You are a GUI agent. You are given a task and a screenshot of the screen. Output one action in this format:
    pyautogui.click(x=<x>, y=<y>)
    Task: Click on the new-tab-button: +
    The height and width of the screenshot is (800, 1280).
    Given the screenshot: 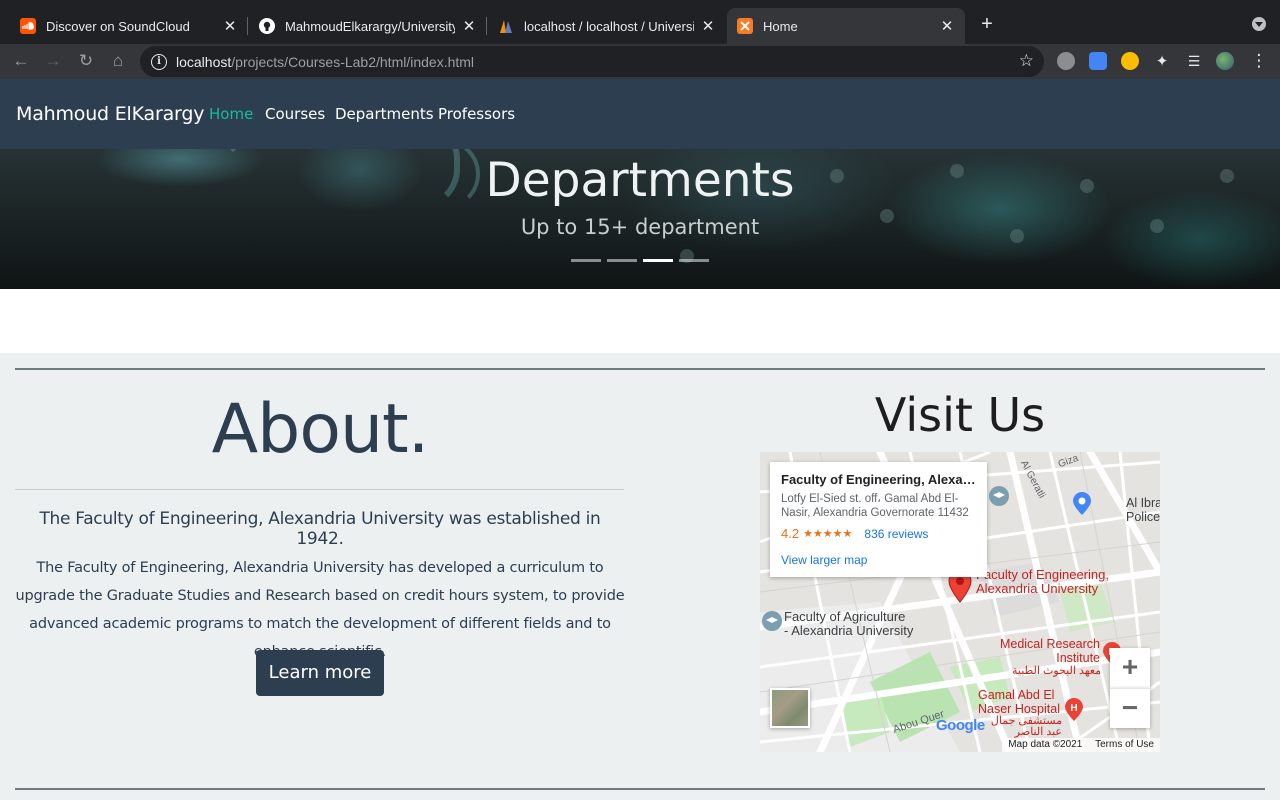 What is the action you would take?
    pyautogui.click(x=987, y=25)
    